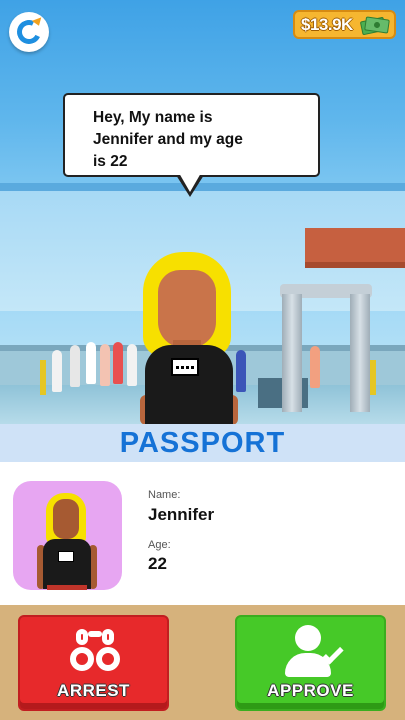 This screenshot has height=720, width=405. I want to click on money-counter: $13.9K, so click(344, 24).